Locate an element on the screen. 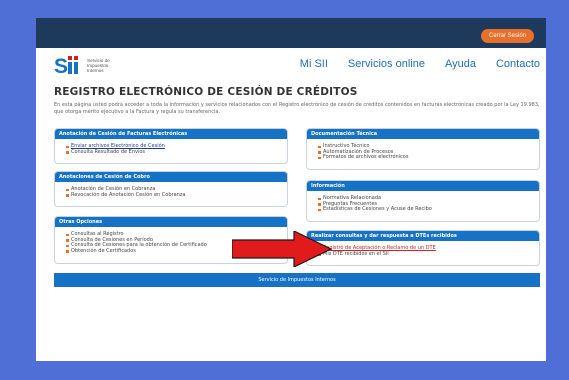 Image resolution: width=569 pixels, height=380 pixels. link-mis-dte-recibidos: Mis DTE recibidos en el SII is located at coordinates (428, 254).